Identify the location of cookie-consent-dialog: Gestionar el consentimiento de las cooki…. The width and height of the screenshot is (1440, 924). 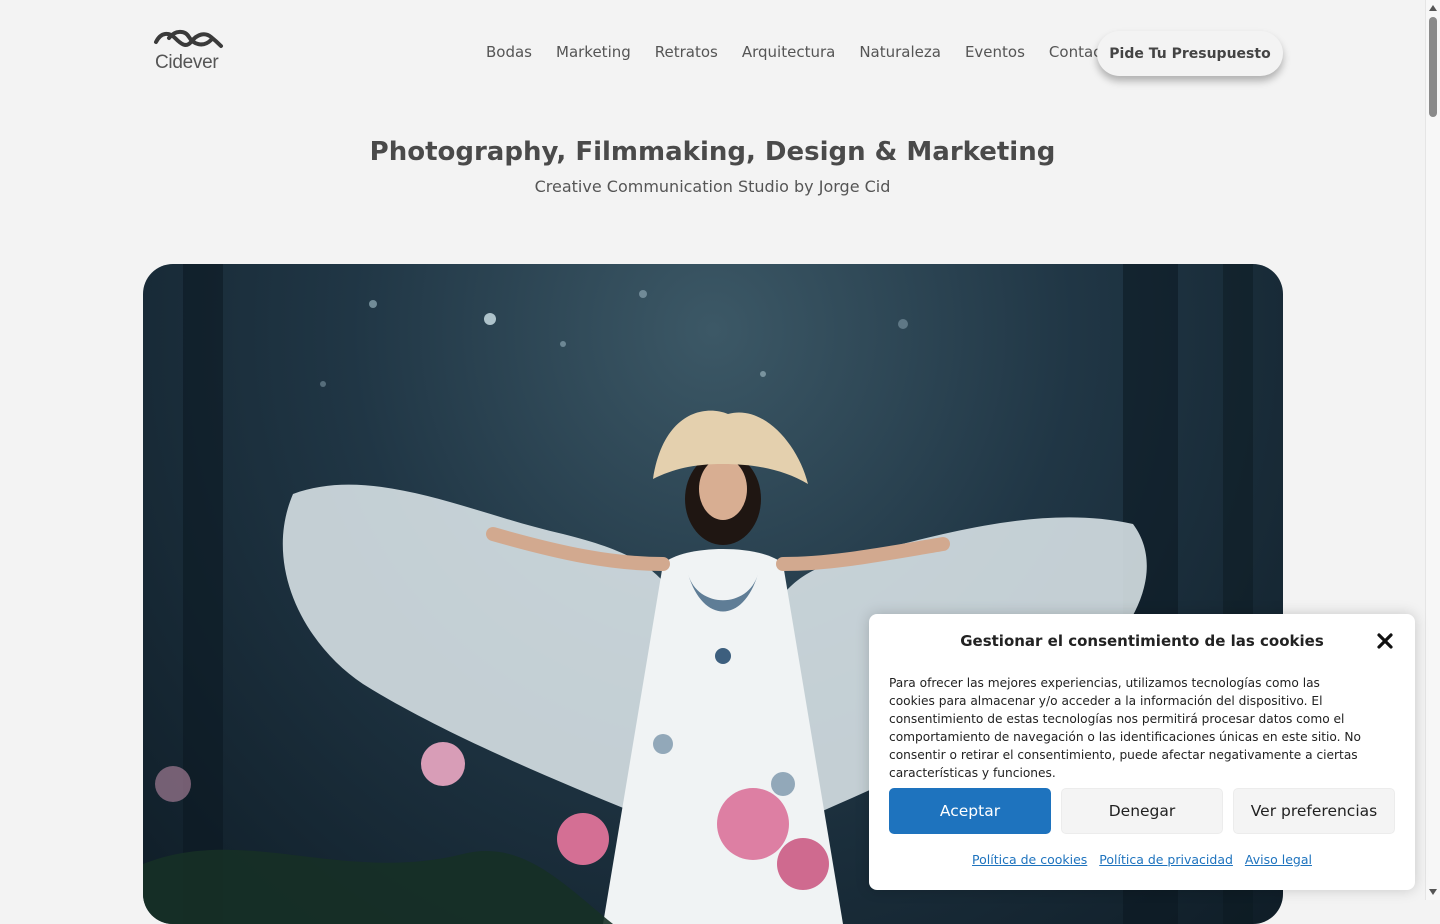
(1142, 752).